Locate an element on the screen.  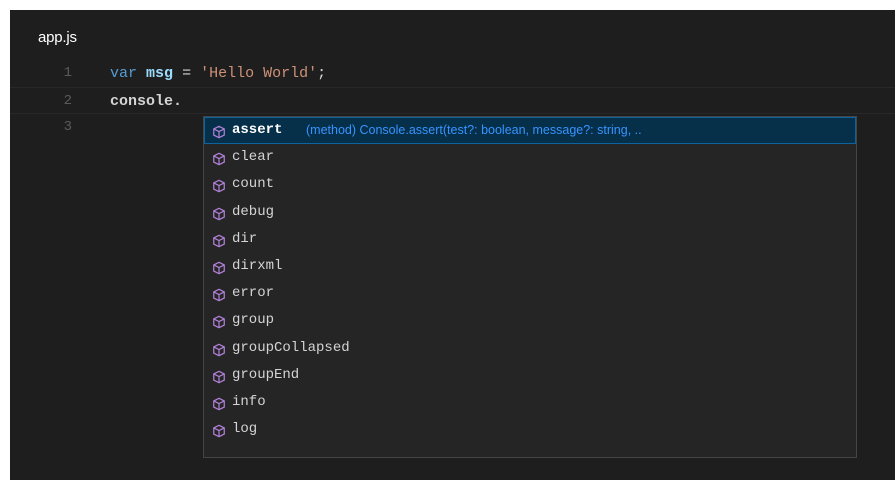
semicolon-token: ; is located at coordinates (322, 73).